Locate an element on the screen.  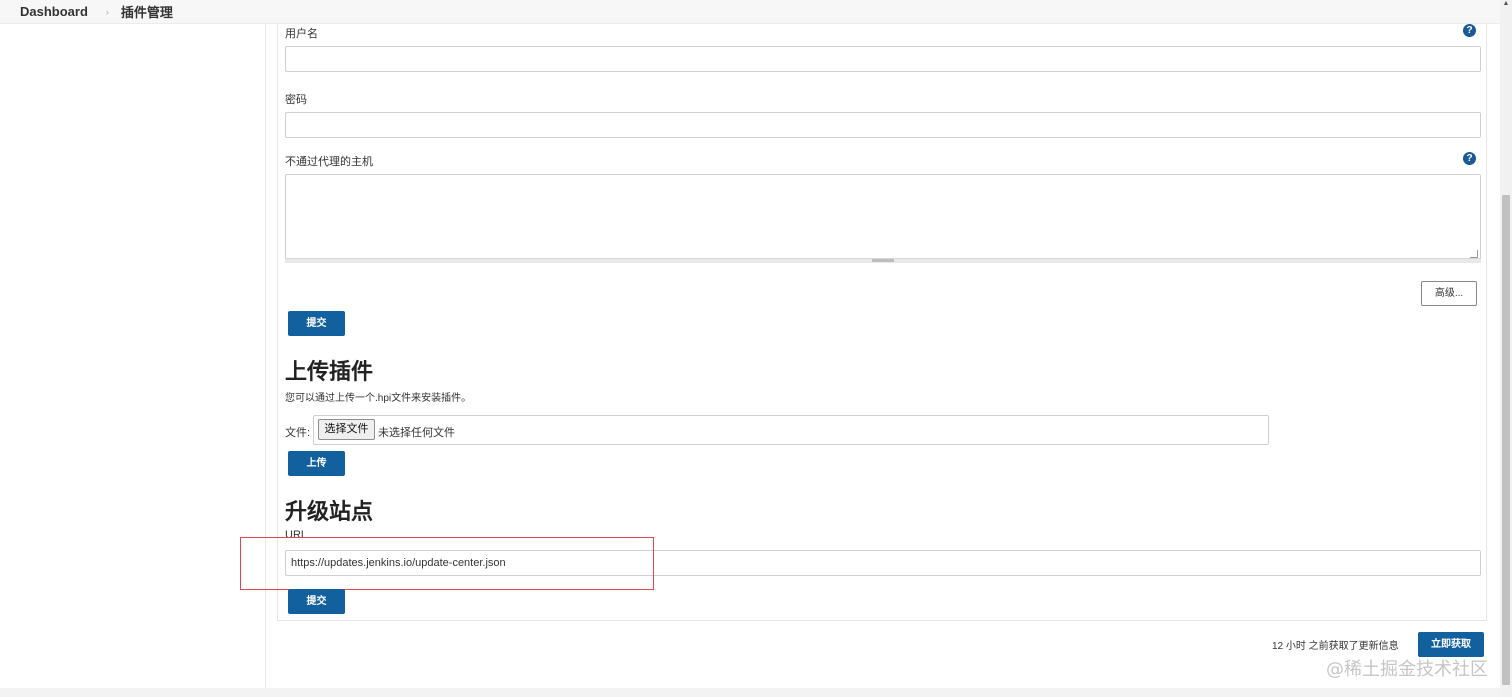
highlight-annotation-box is located at coordinates (447, 563).